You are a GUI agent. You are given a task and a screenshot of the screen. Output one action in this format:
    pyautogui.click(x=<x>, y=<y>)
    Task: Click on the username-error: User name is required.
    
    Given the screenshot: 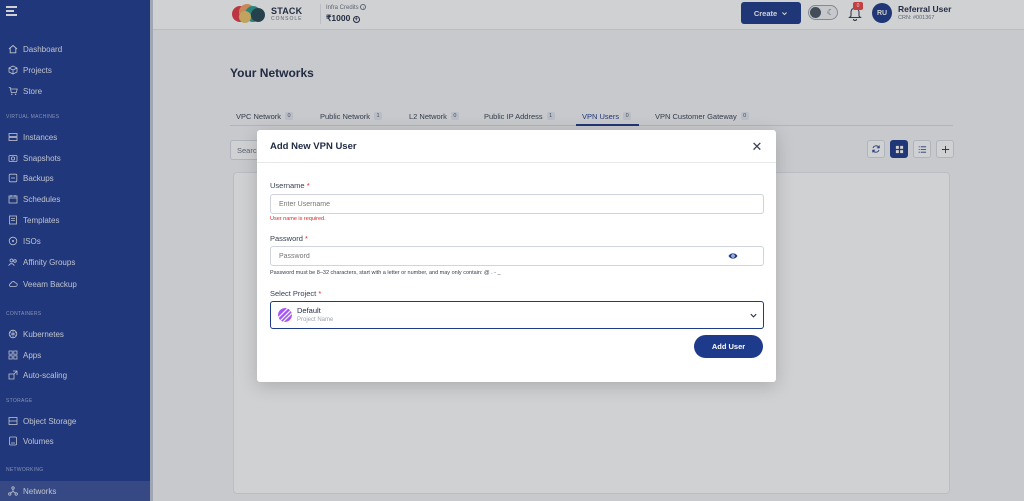 What is the action you would take?
    pyautogui.click(x=298, y=219)
    